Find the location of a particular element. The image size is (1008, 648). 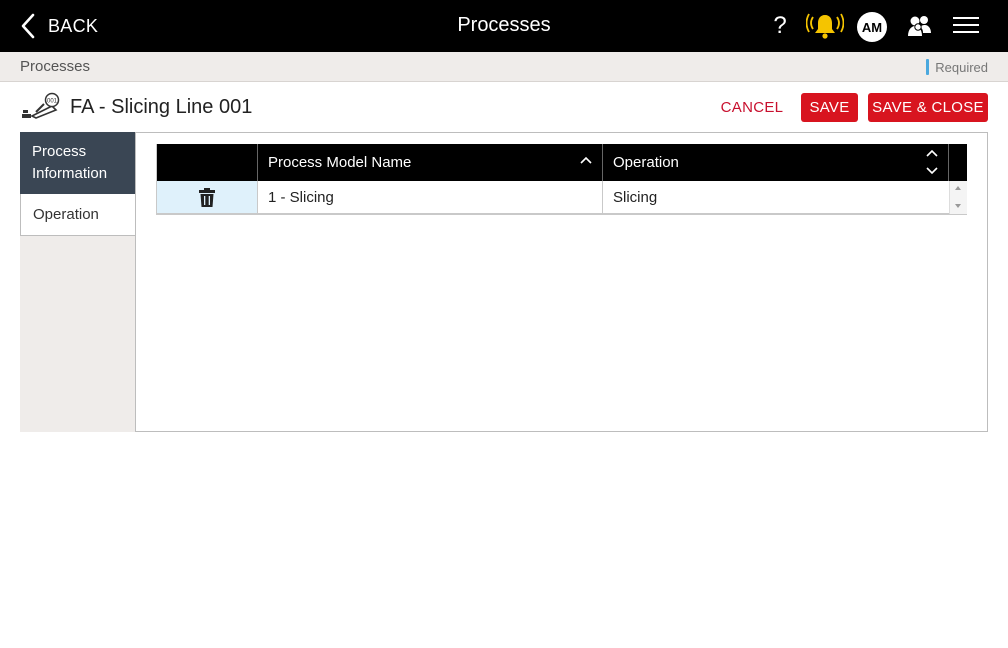

bell-icon is located at coordinates (825, 28).